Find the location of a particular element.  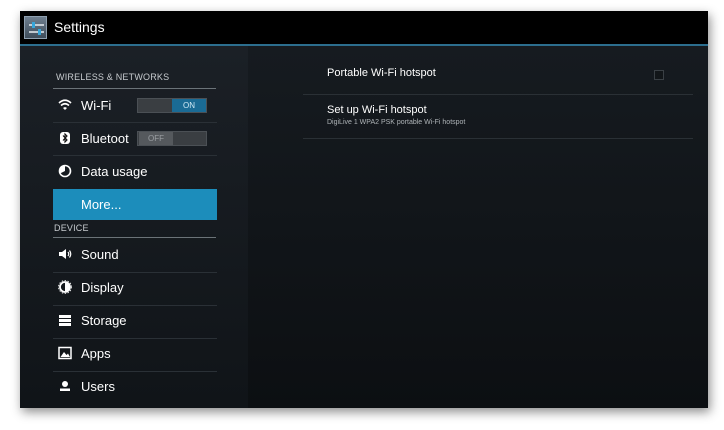

wifi-icon is located at coordinates (65, 105).